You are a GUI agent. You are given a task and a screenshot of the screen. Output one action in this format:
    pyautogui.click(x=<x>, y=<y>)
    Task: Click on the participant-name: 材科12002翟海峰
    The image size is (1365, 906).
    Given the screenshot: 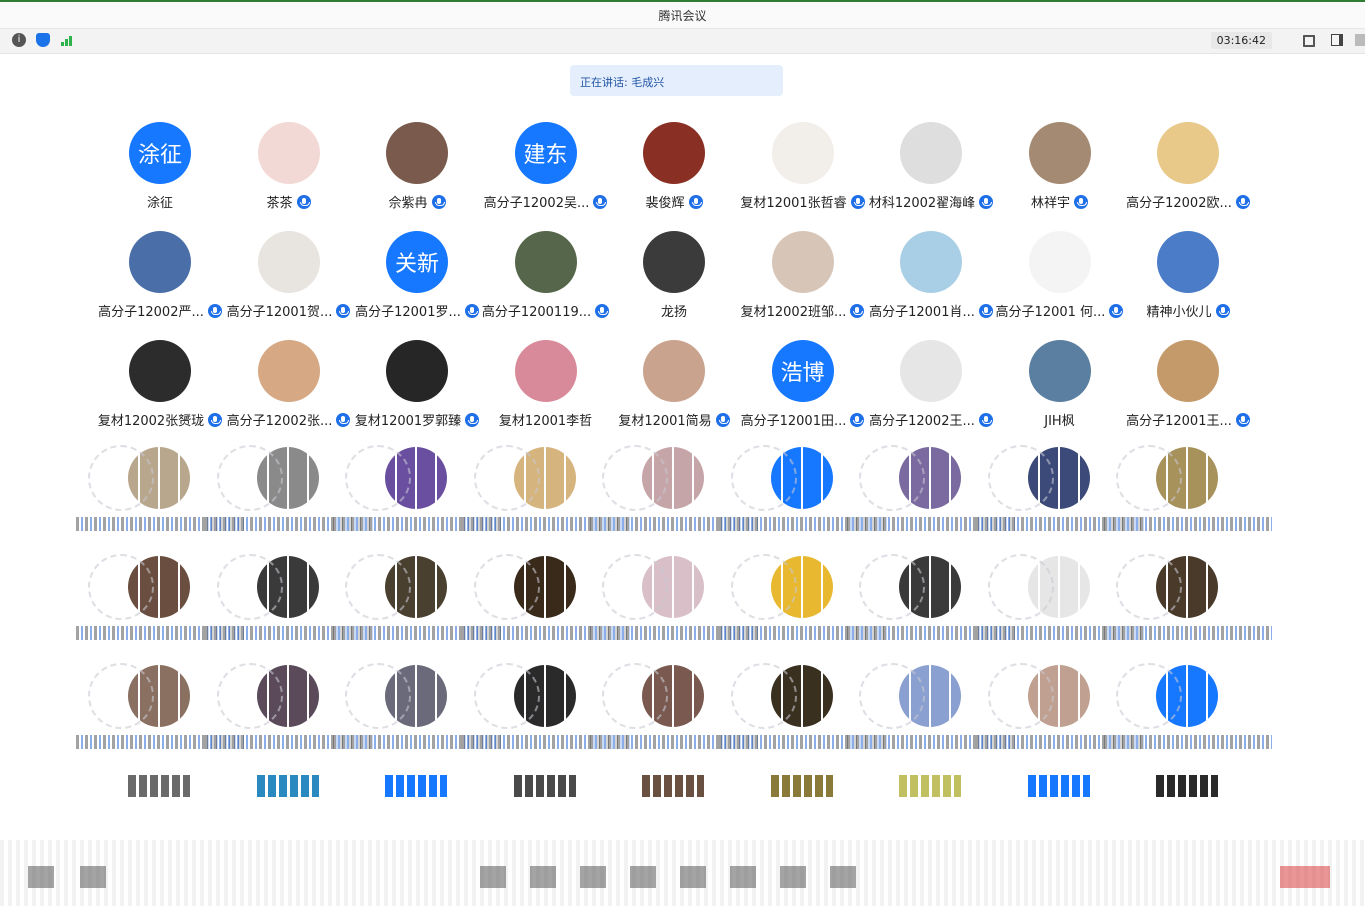 What is the action you would take?
    pyautogui.click(x=922, y=203)
    